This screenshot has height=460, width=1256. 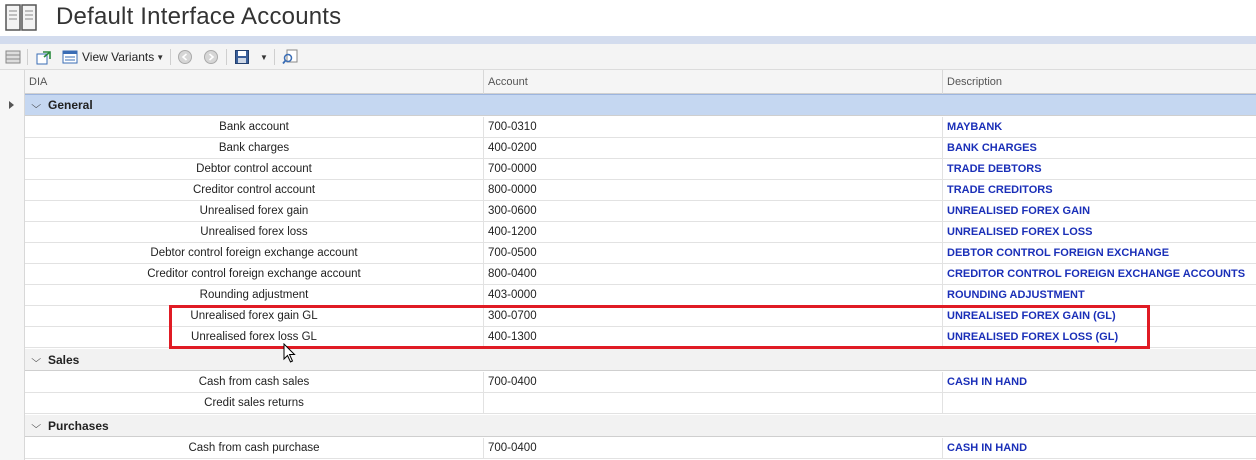 I want to click on account-cell: 700-0000, so click(x=713, y=169).